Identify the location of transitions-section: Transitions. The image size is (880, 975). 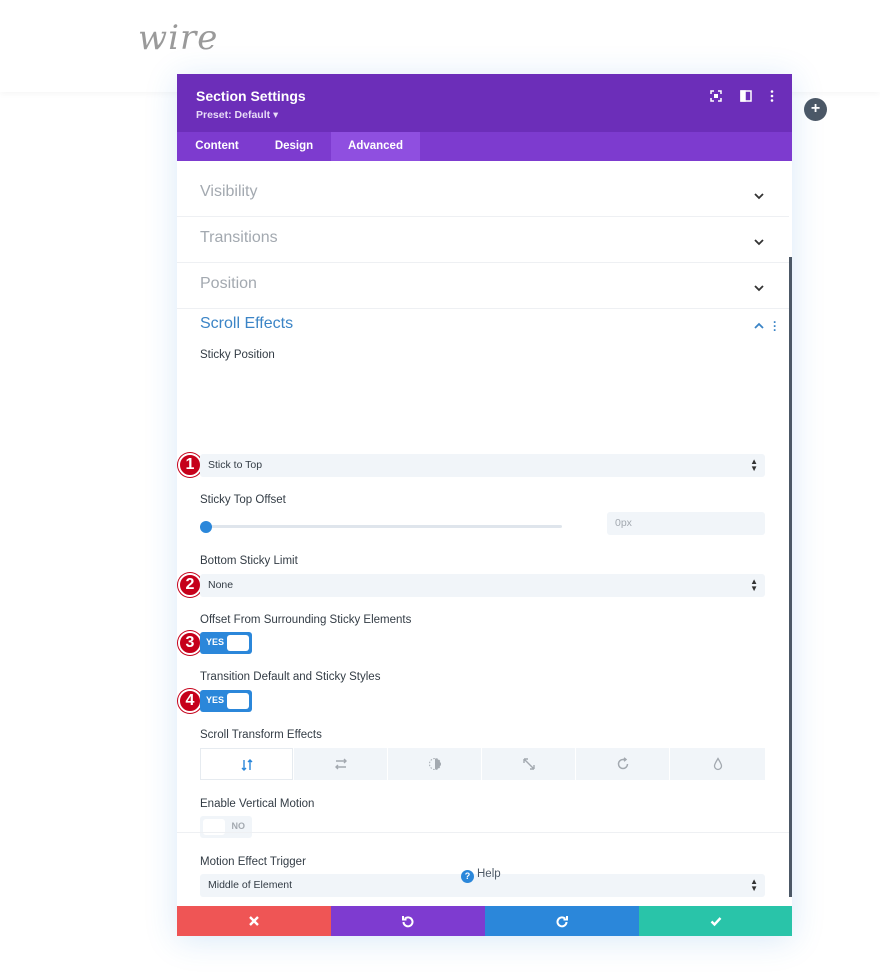
(483, 240).